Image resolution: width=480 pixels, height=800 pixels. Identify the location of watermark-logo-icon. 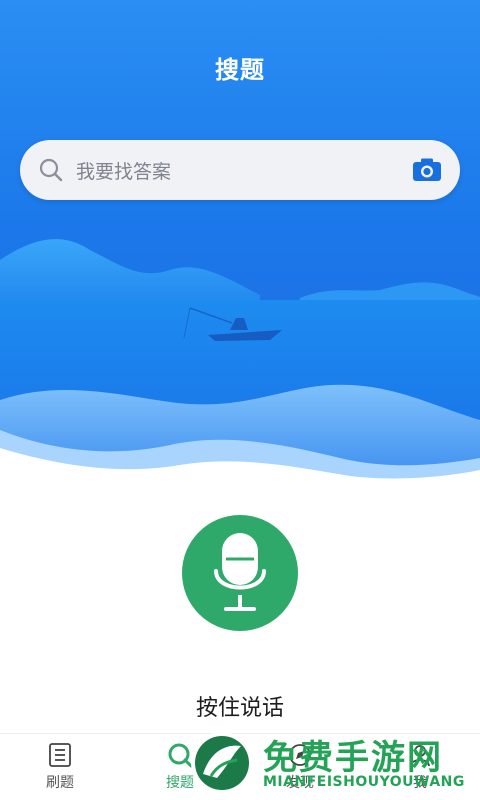
(222, 763).